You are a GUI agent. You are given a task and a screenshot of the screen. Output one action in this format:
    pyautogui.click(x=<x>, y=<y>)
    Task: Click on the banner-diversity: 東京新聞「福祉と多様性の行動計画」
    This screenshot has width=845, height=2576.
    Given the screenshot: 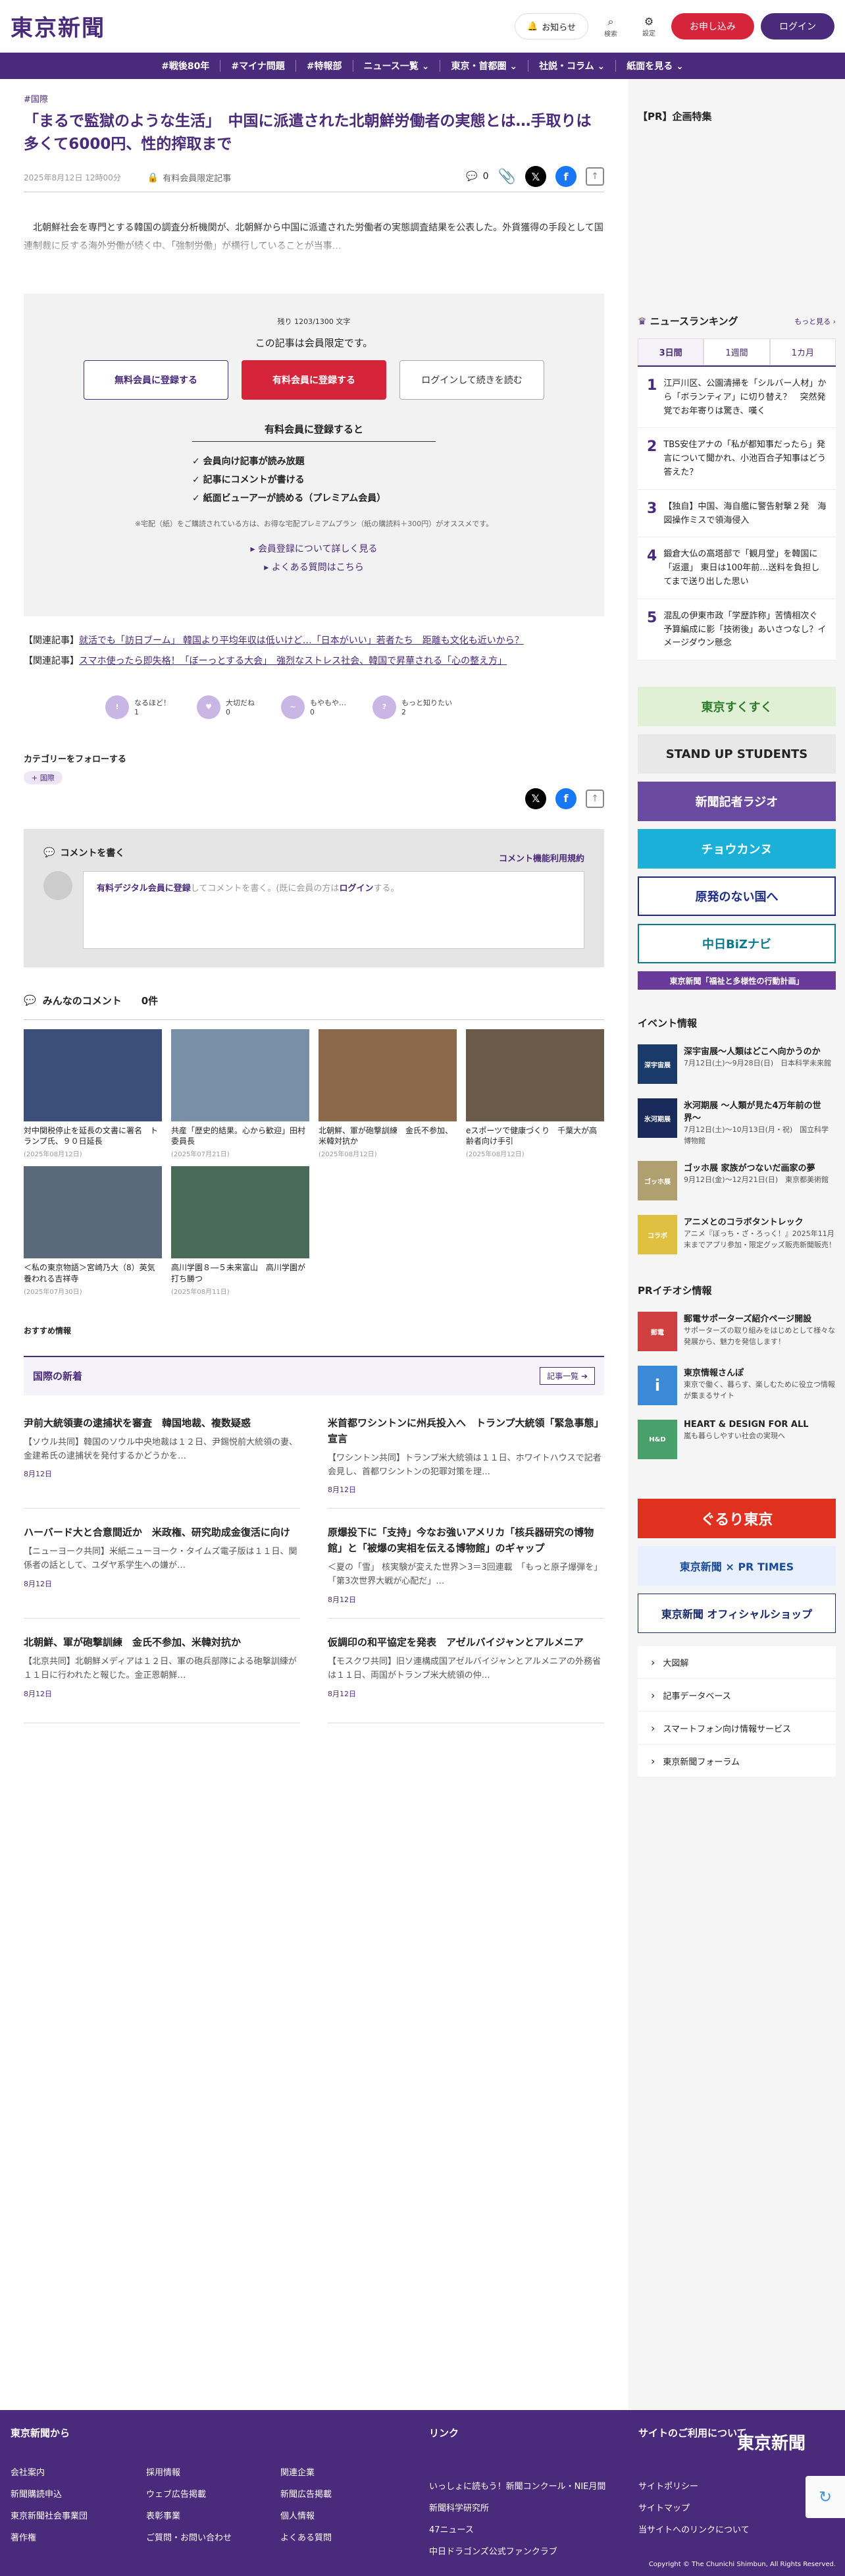 What is the action you would take?
    pyautogui.click(x=737, y=980)
    